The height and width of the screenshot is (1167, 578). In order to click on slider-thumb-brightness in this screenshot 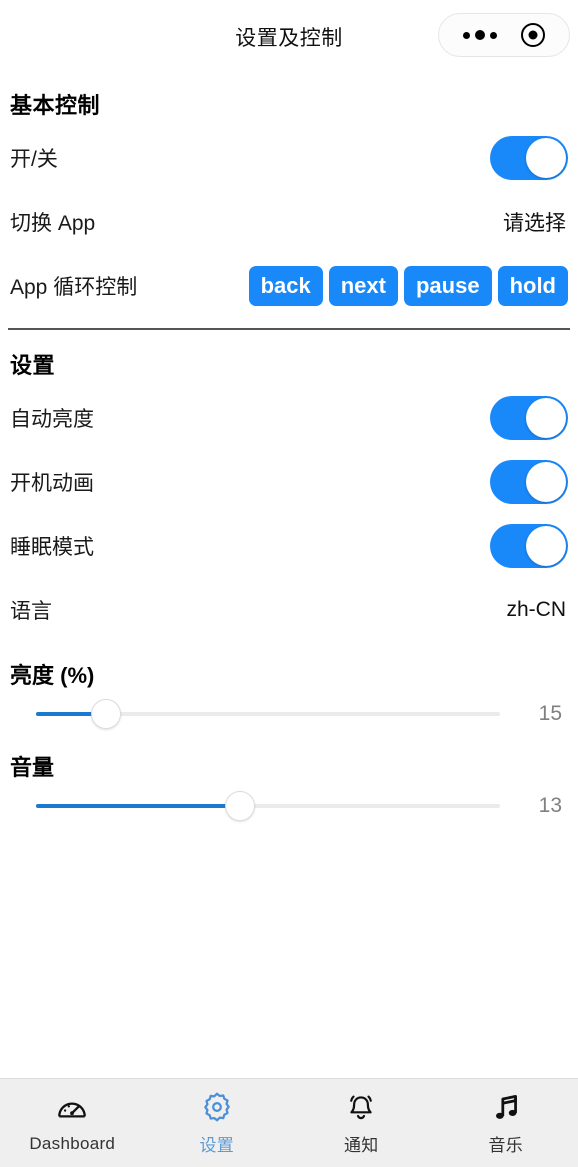, I will do `click(105, 714)`.